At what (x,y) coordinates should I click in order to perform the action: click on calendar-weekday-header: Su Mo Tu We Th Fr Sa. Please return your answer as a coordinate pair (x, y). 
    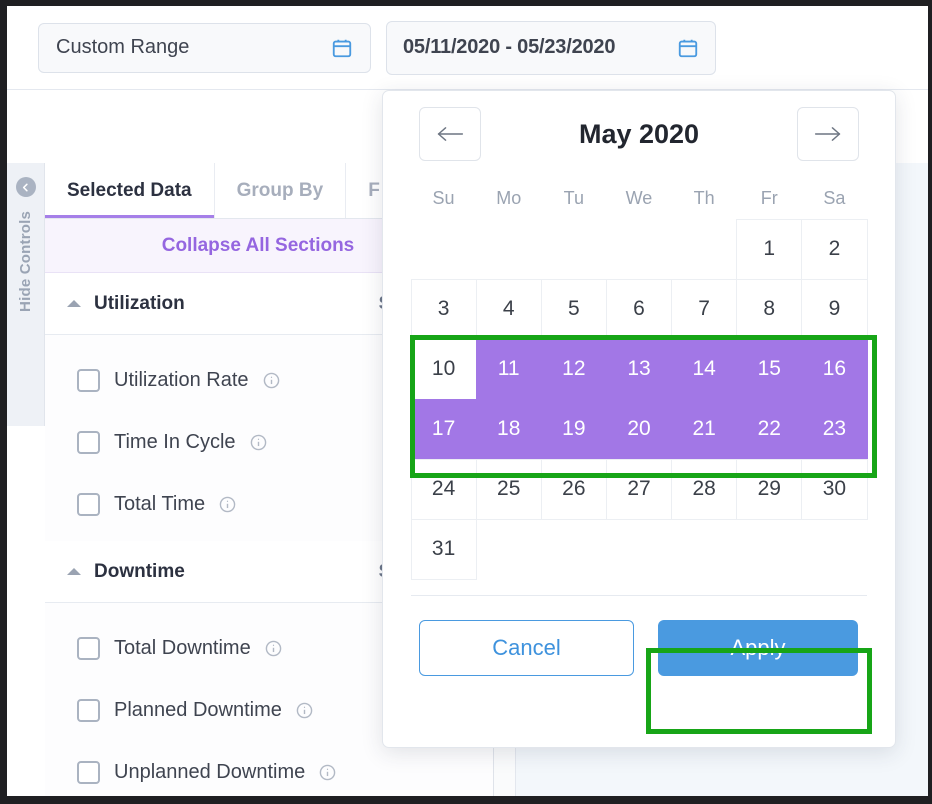
    Looking at the image, I should click on (639, 198).